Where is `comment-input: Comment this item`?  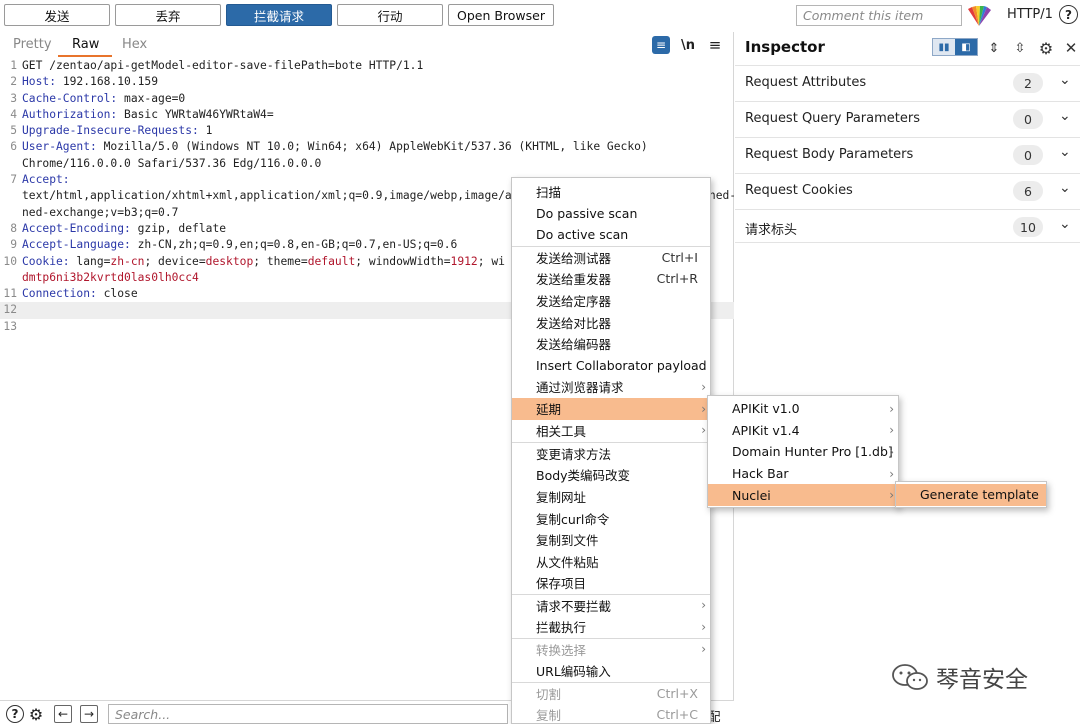 comment-input: Comment this item is located at coordinates (879, 15).